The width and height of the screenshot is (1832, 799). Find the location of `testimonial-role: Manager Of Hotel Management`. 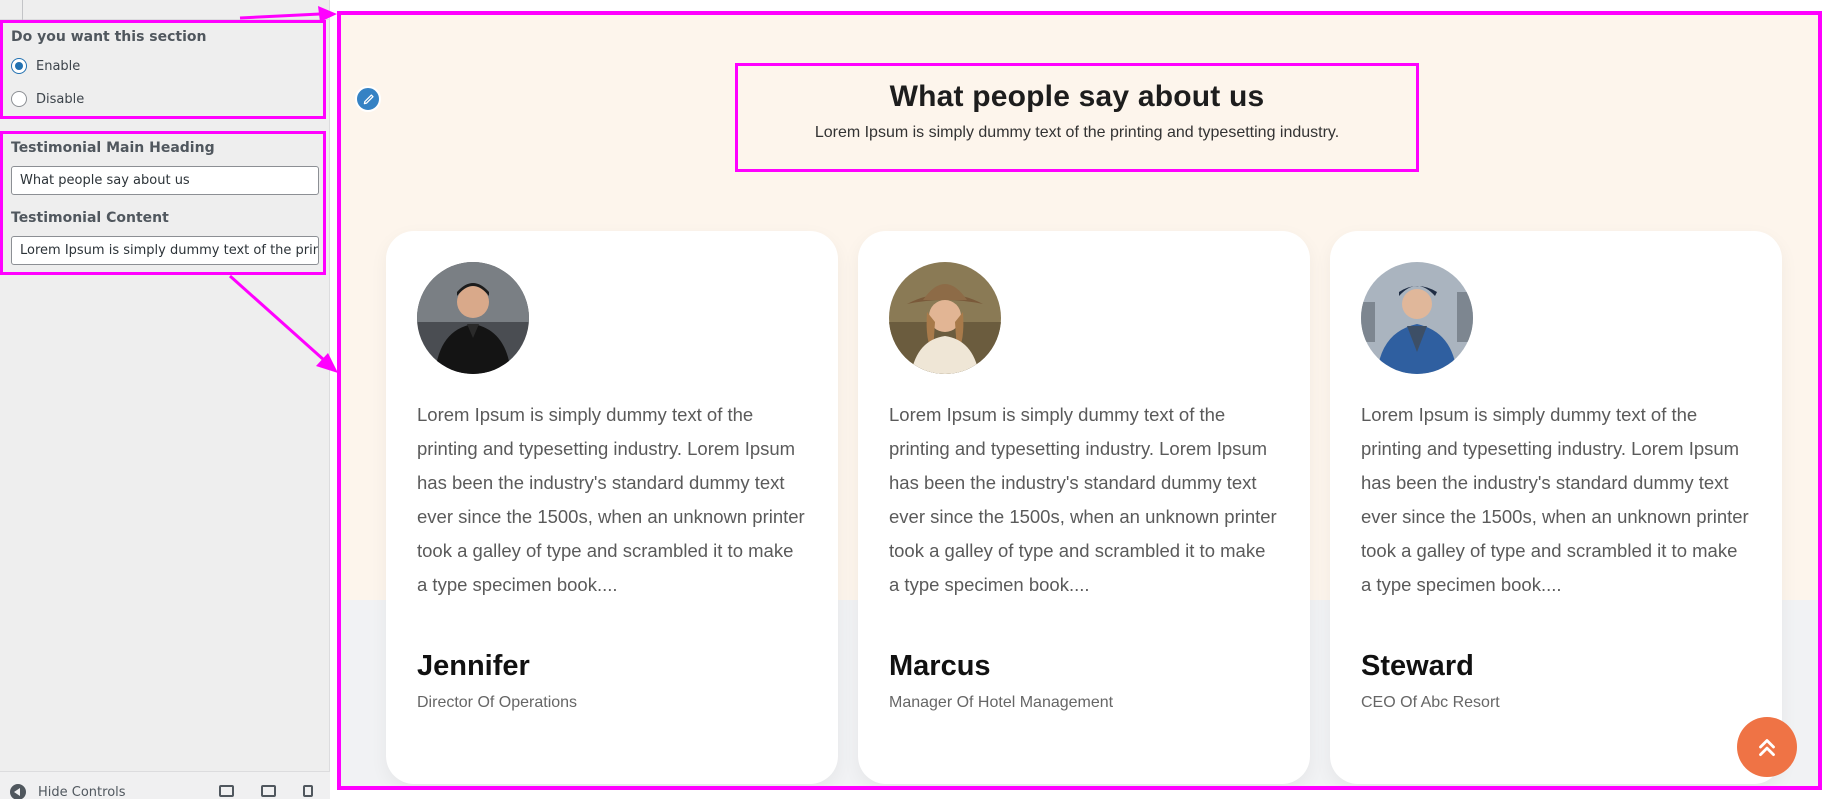

testimonial-role: Manager Of Hotel Management is located at coordinates (1001, 702).